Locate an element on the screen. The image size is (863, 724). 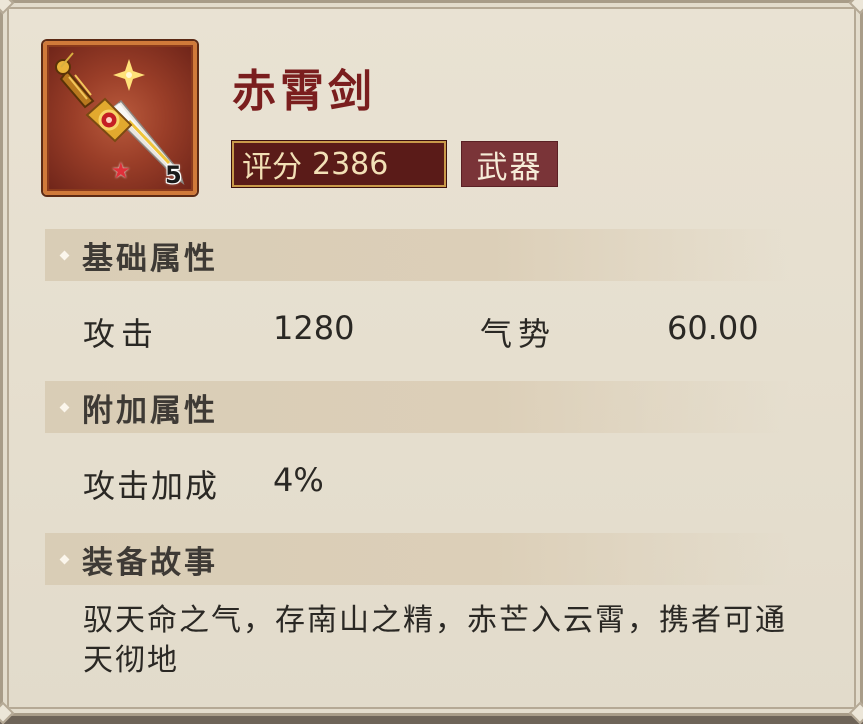
stat-label-momentum: 气势 is located at coordinates (518, 334).